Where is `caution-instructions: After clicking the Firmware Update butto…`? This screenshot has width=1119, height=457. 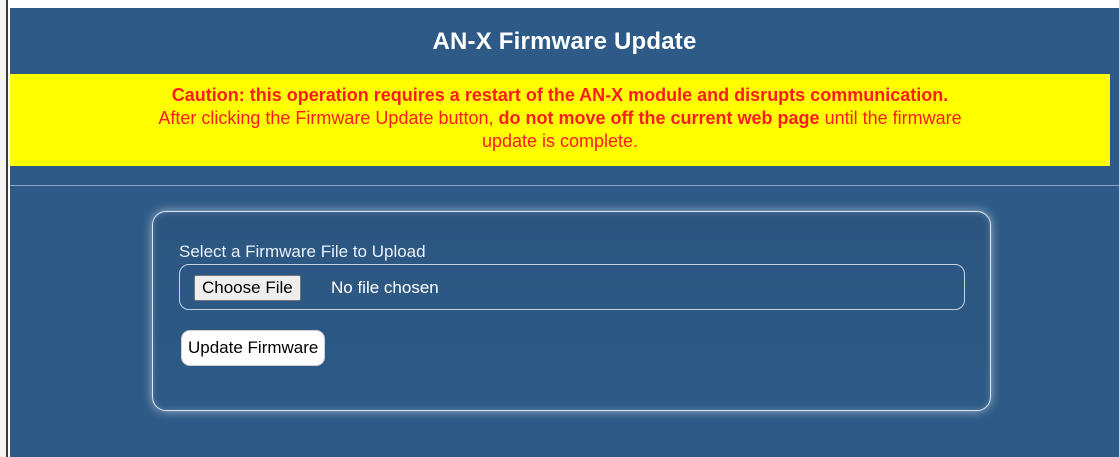
caution-instructions: After clicking the Firmware Update butto… is located at coordinates (560, 118).